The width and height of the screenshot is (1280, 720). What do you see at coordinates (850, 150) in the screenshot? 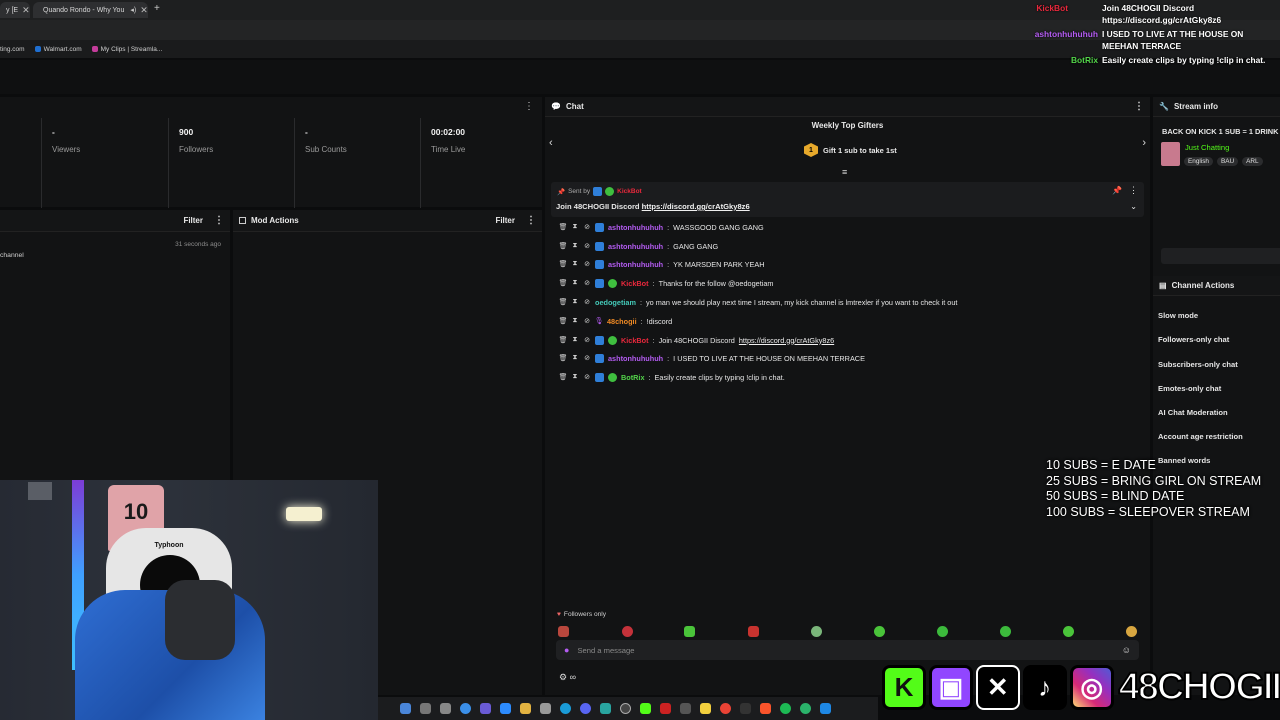
I see `gift-sub-button: 1 Gift 1 sub to take 1st` at bounding box center [850, 150].